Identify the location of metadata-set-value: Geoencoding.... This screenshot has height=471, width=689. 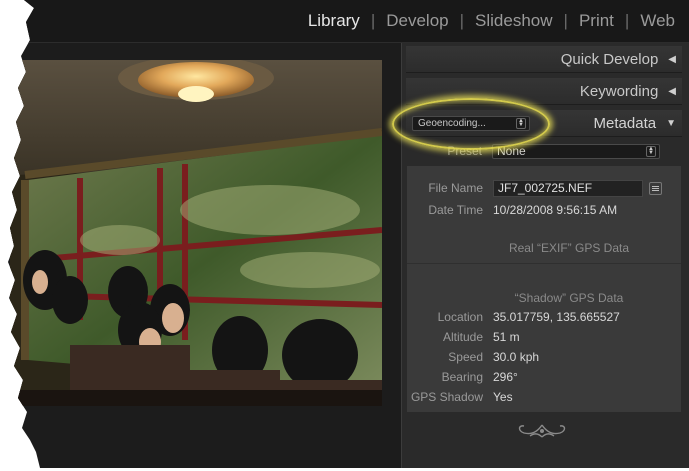
(452, 123).